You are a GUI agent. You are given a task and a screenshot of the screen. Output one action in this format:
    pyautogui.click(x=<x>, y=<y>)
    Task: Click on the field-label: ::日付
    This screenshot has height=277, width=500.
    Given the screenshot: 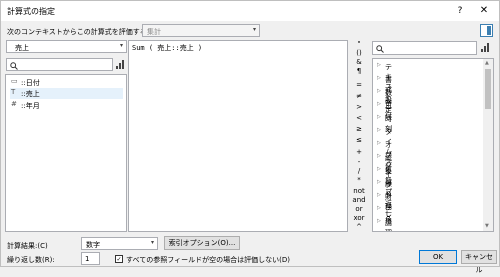 What is the action you would take?
    pyautogui.click(x=30, y=83)
    